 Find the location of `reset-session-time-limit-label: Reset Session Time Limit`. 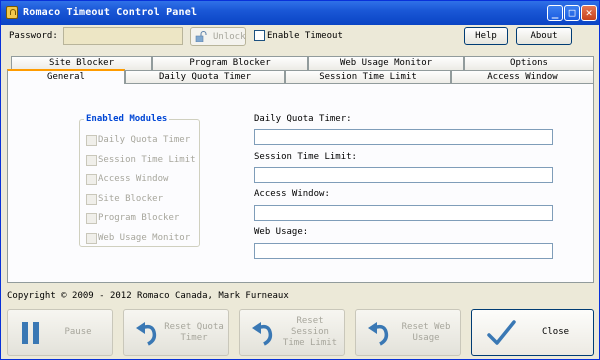

reset-session-time-limit-label: Reset Session Time Limit is located at coordinates (310, 332).